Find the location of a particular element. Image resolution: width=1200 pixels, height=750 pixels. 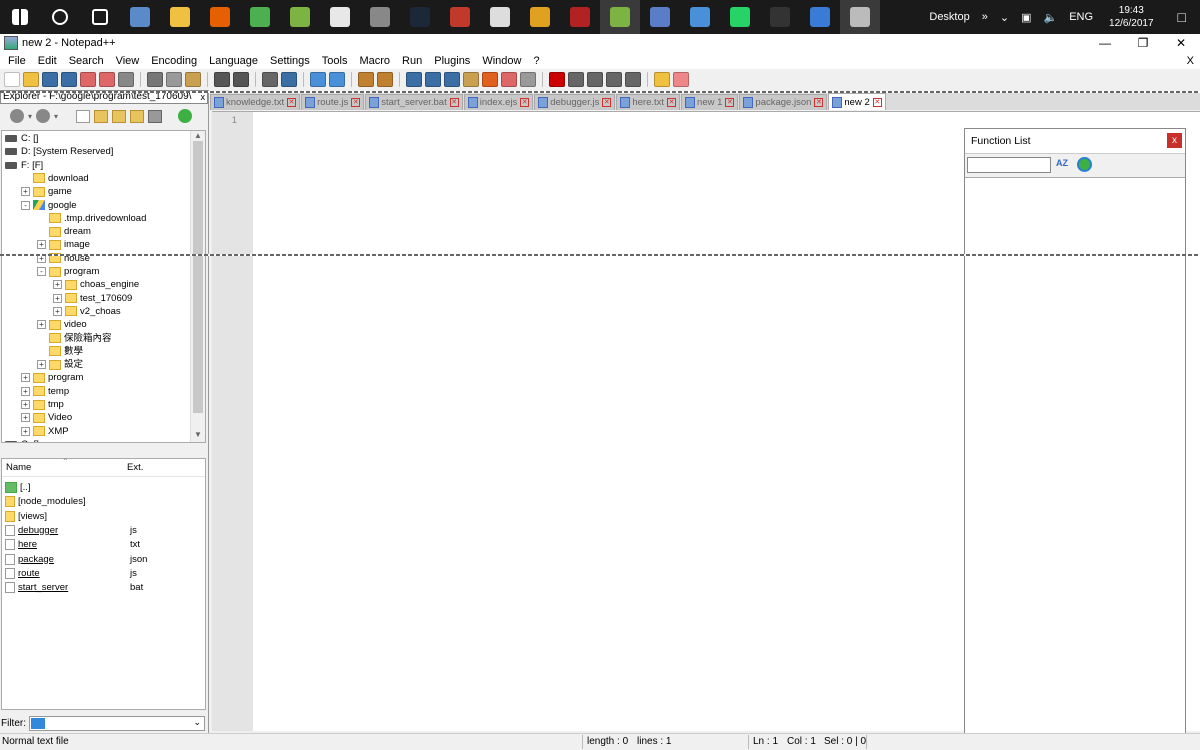

close-icon is located at coordinates (88, 79).